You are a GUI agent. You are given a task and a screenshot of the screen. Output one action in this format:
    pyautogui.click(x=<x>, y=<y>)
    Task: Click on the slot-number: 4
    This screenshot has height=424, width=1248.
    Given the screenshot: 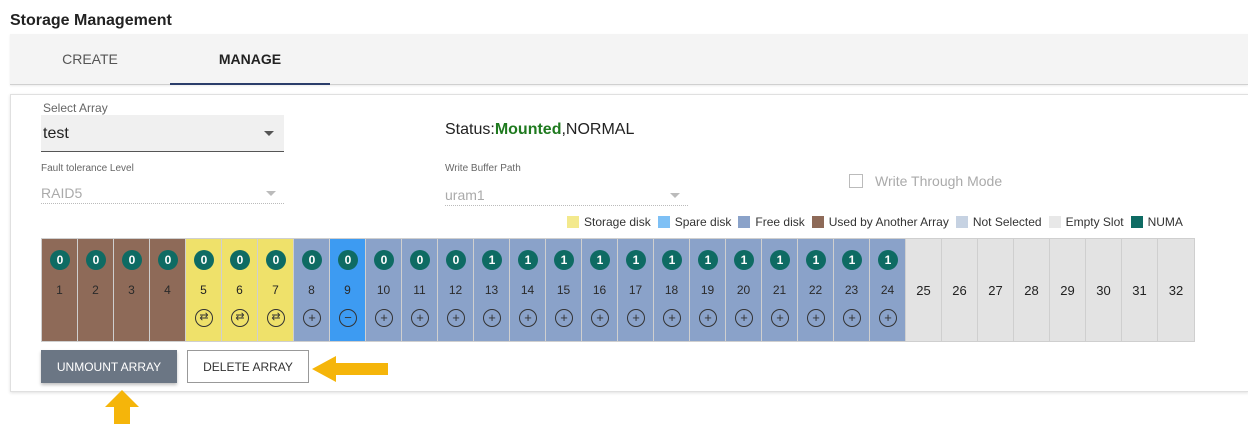 What is the action you would take?
    pyautogui.click(x=167, y=290)
    